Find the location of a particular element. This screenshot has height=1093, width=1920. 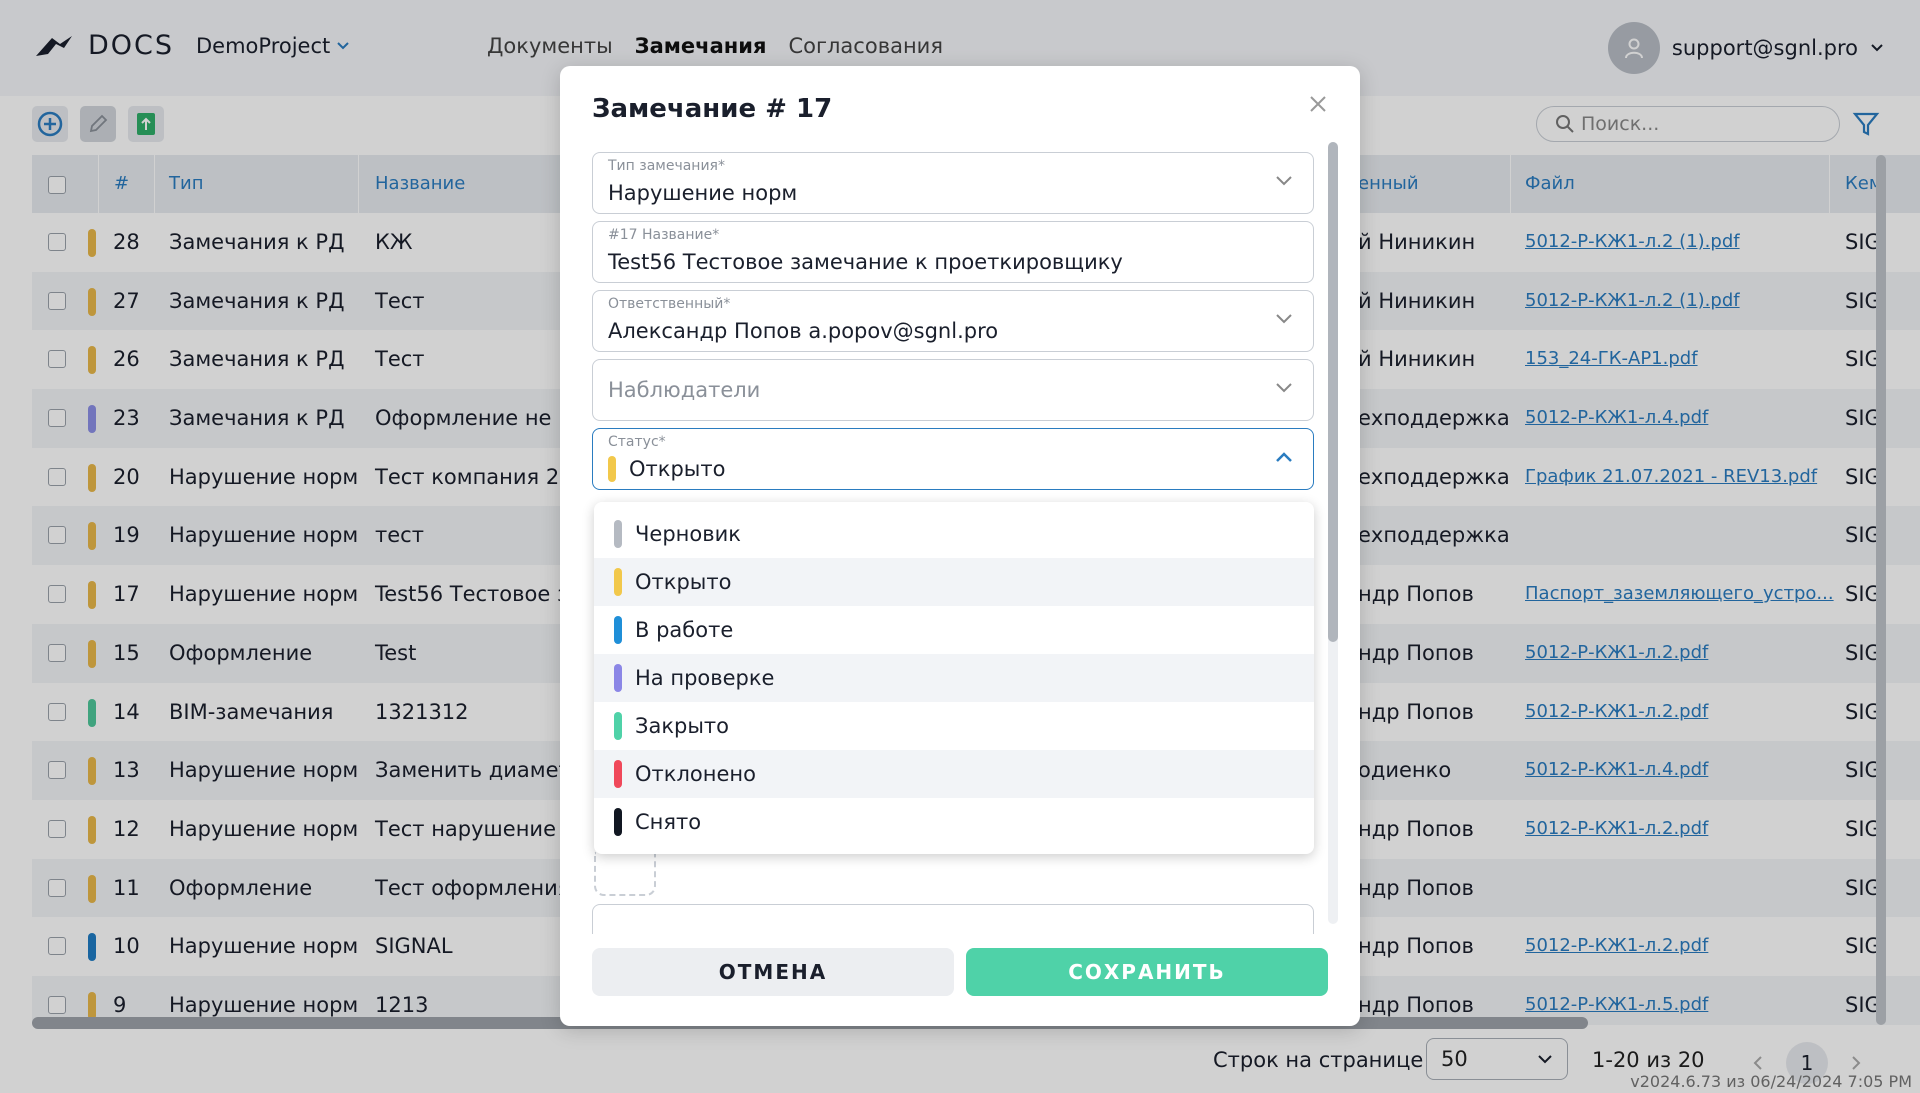

field-label: Ответственный* is located at coordinates (669, 304).